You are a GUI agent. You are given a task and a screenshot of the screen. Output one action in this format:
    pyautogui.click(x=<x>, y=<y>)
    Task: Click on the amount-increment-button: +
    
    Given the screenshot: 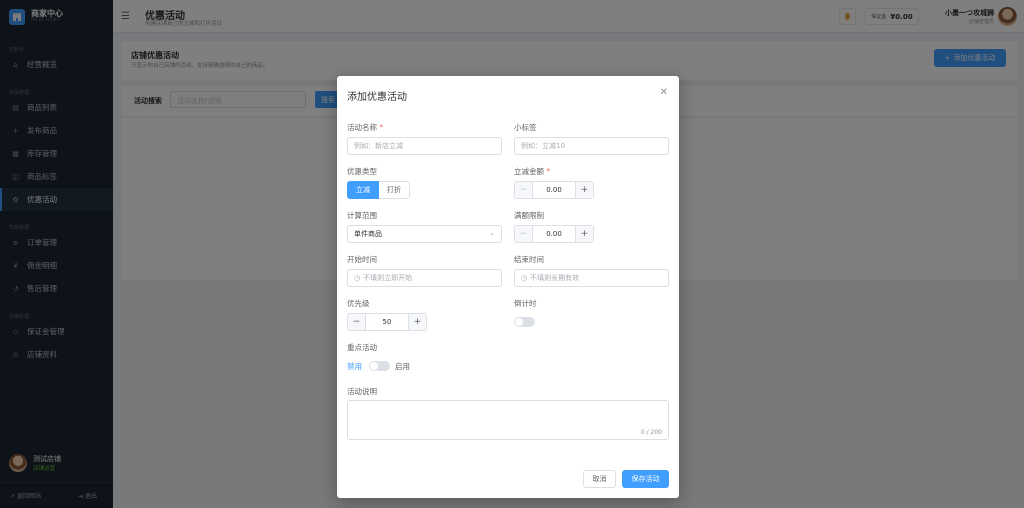 What is the action you would take?
    pyautogui.click(x=584, y=190)
    